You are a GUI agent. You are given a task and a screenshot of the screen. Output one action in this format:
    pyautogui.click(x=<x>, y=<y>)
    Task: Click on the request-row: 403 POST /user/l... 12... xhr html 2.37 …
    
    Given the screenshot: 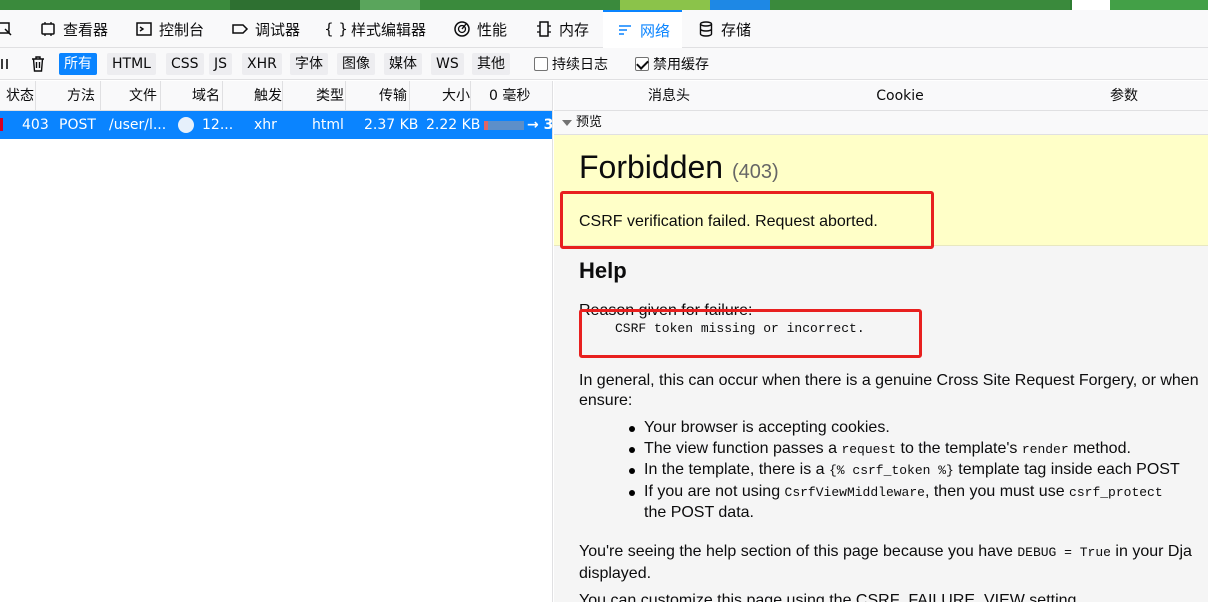 What is the action you would take?
    pyautogui.click(x=276, y=125)
    